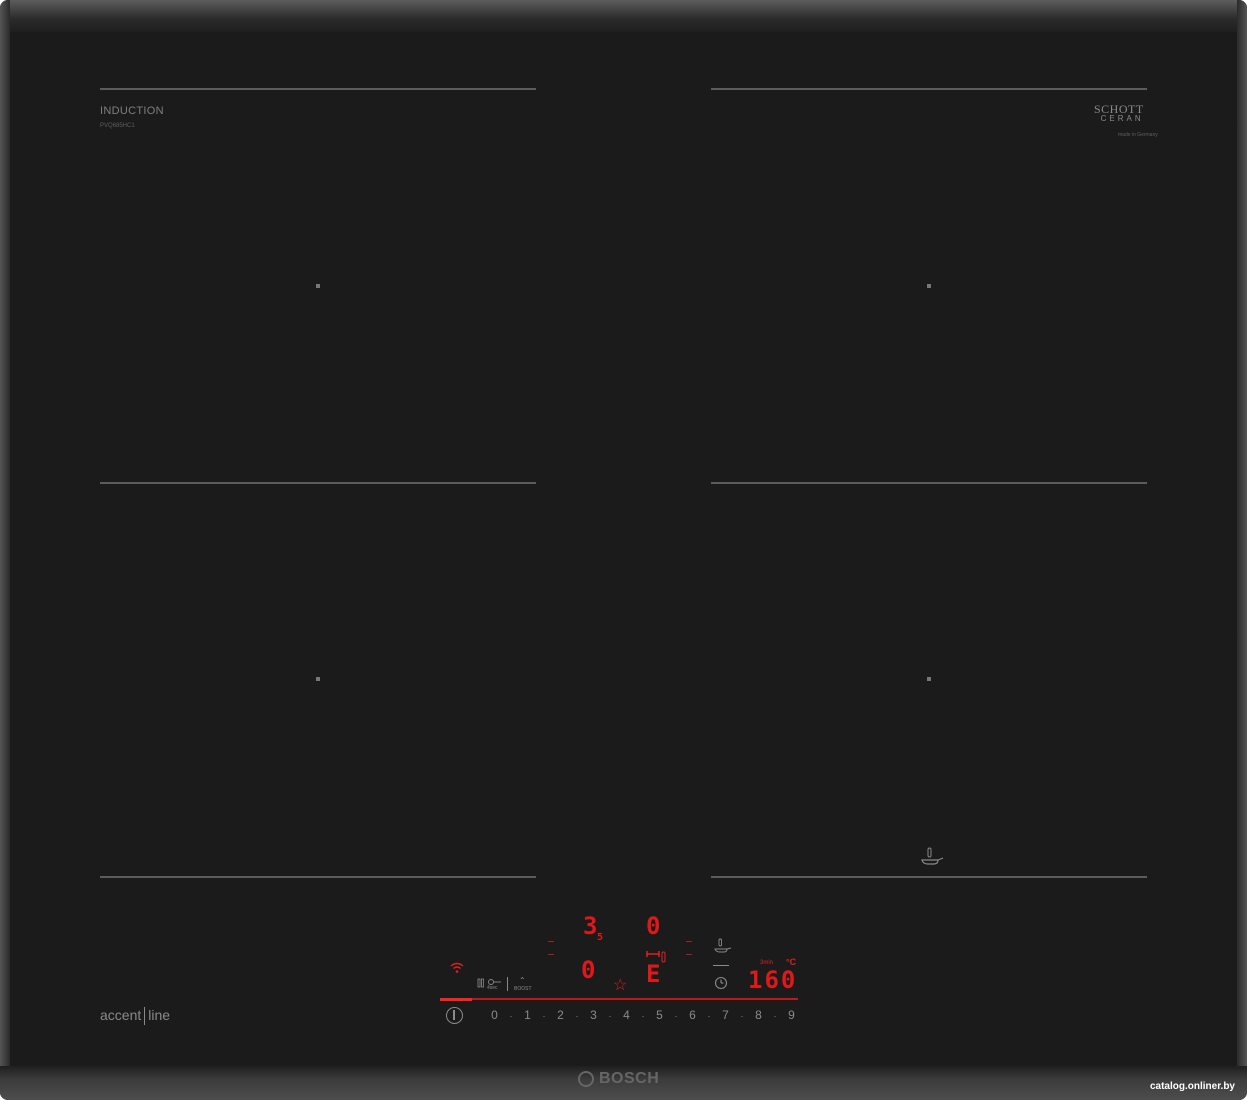  Describe the element at coordinates (689, 948) in the screenshot. I see `zone-select-right` at that location.